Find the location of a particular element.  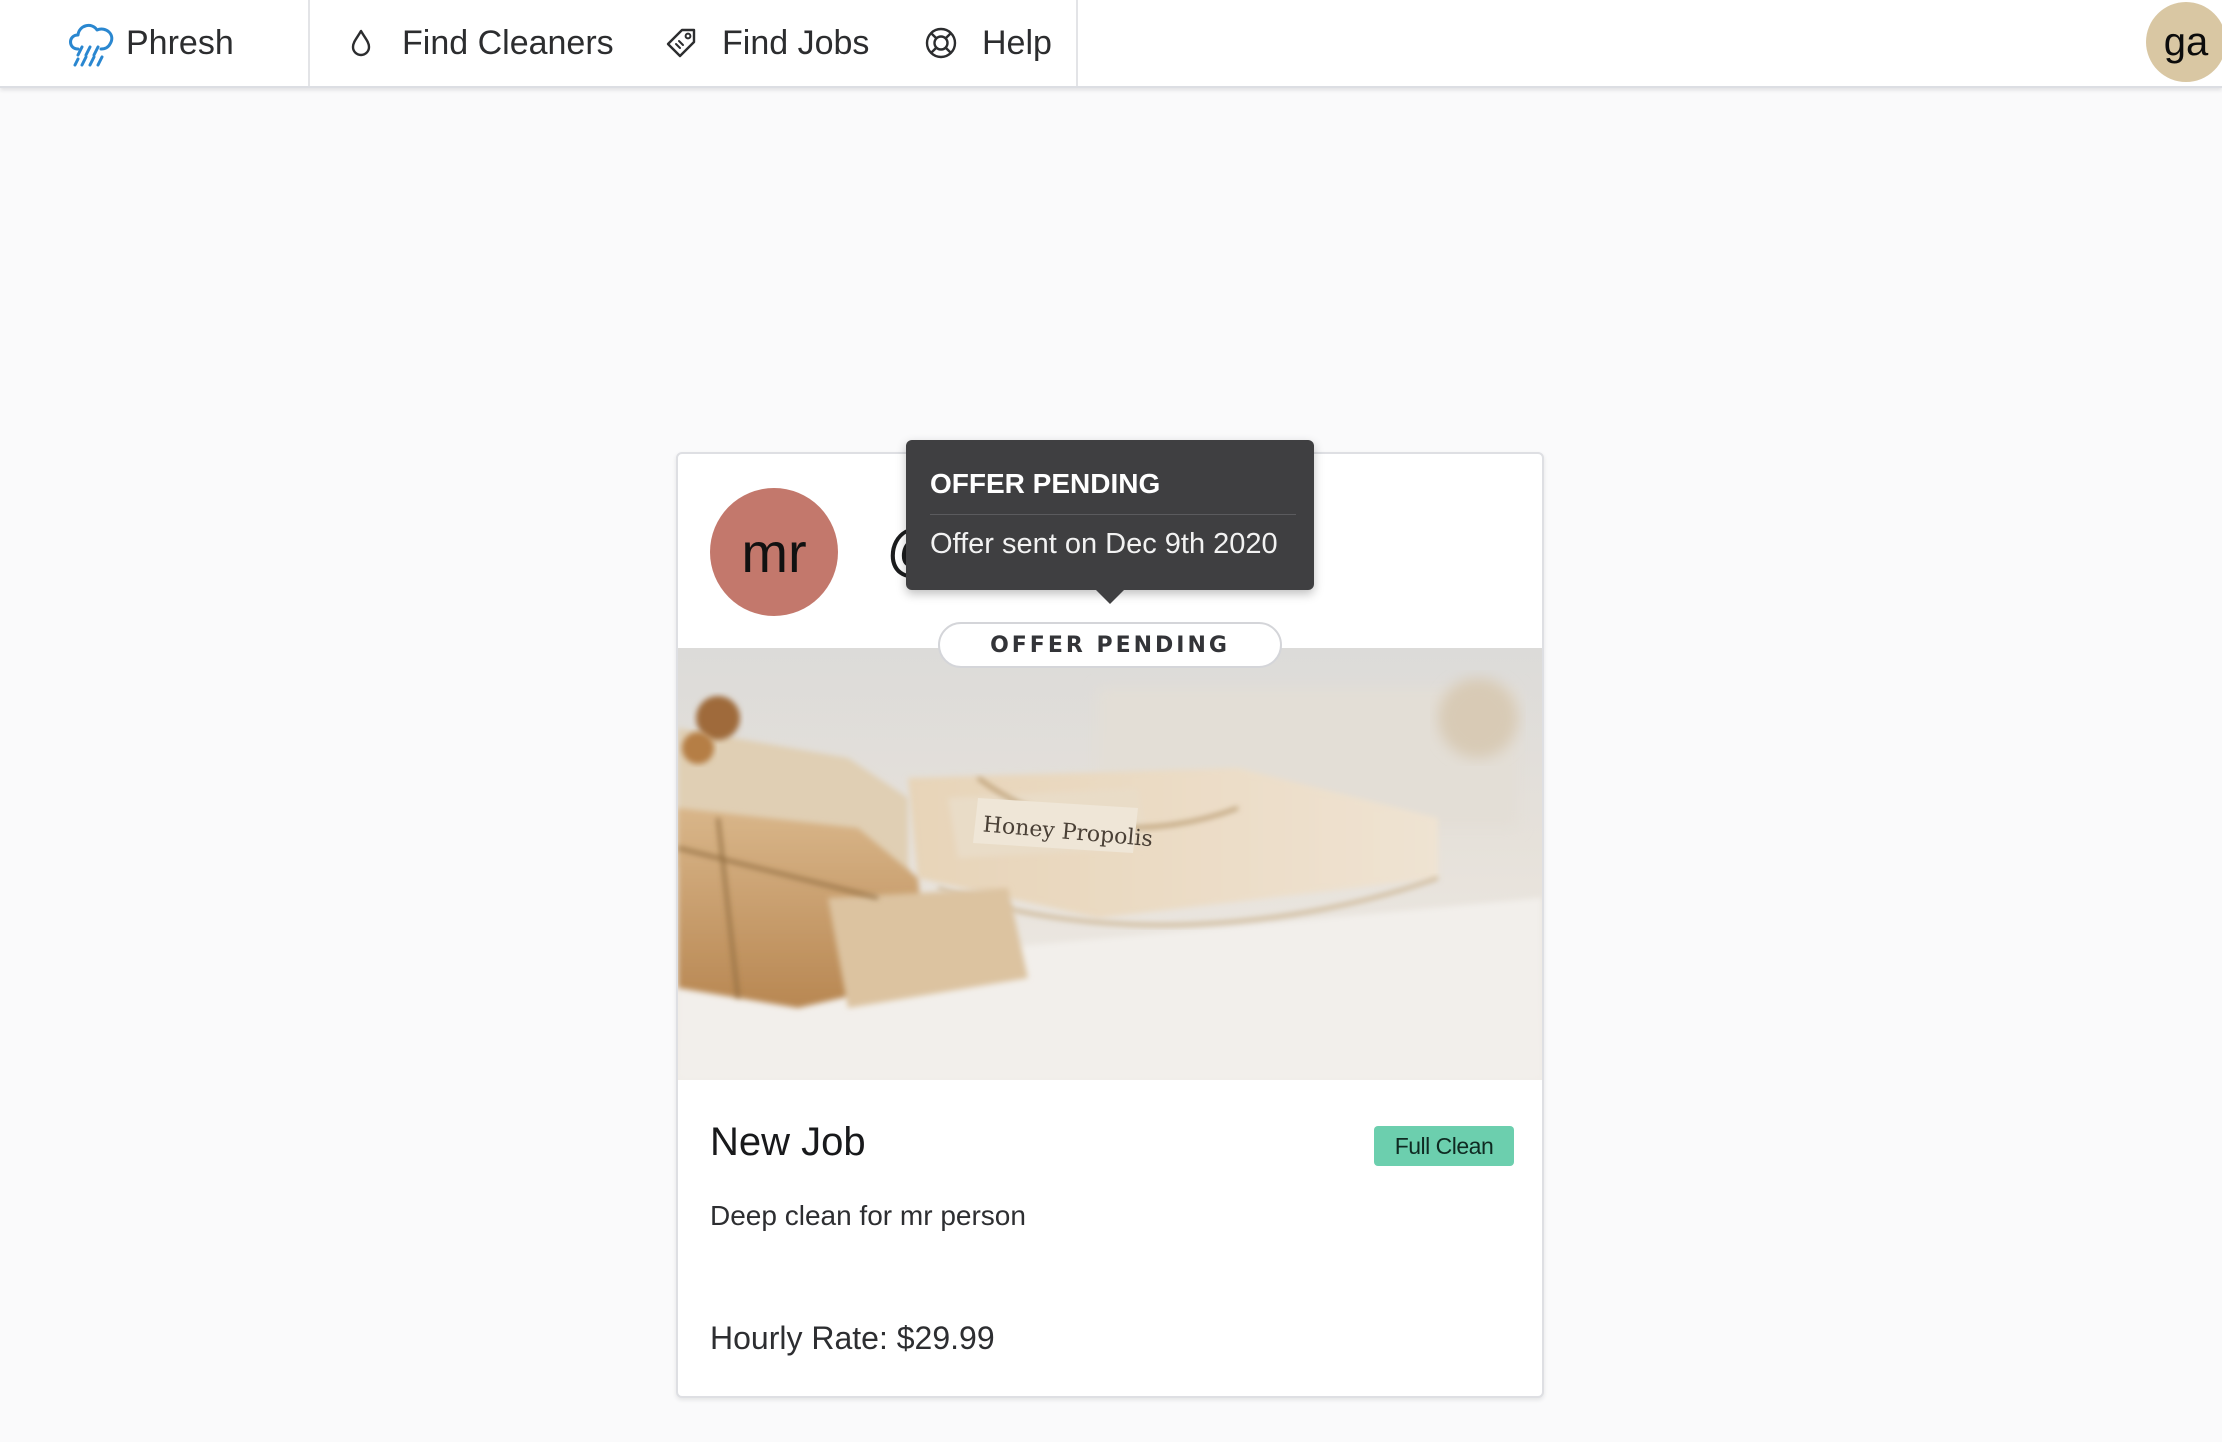

user-avatar: ga is located at coordinates (2184, 42).